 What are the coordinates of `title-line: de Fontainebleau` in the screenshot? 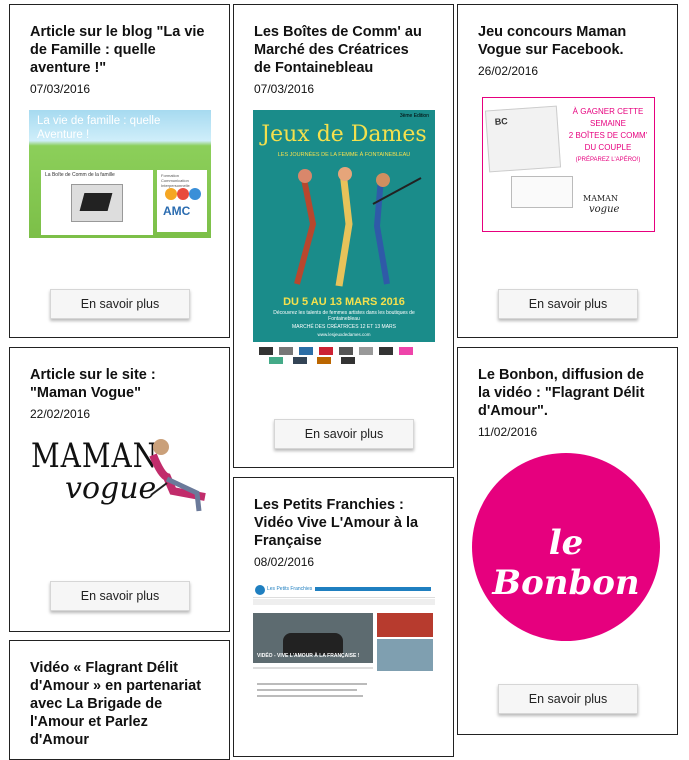 It's located at (314, 68).